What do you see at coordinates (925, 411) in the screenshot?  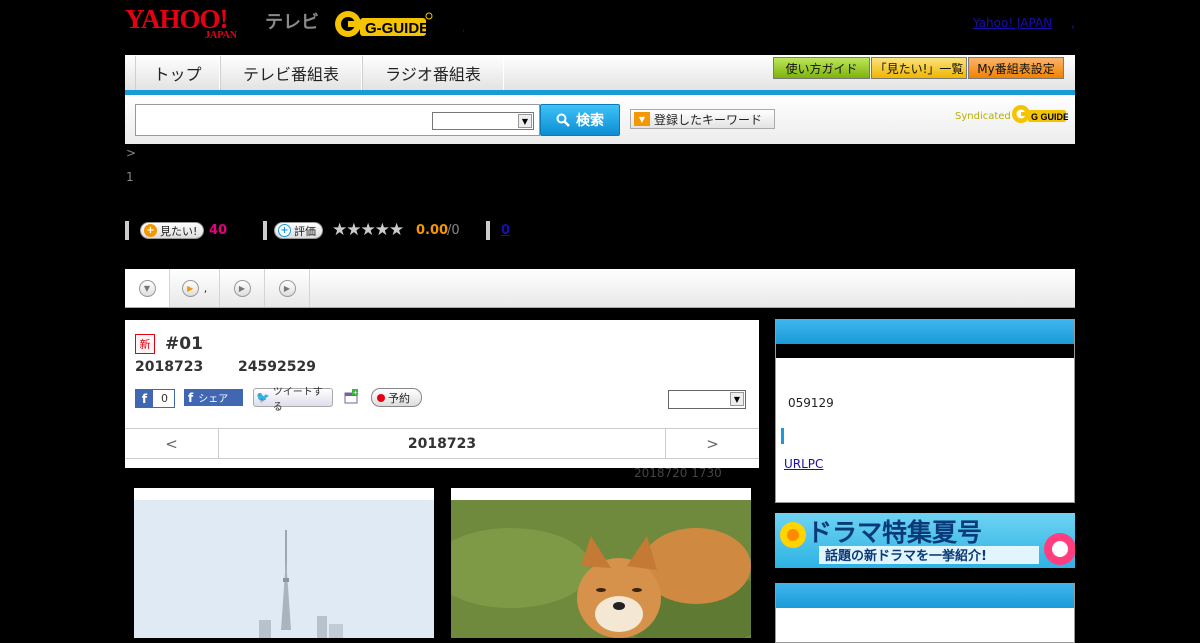 I see `side-panel: 059129 URLPC` at bounding box center [925, 411].